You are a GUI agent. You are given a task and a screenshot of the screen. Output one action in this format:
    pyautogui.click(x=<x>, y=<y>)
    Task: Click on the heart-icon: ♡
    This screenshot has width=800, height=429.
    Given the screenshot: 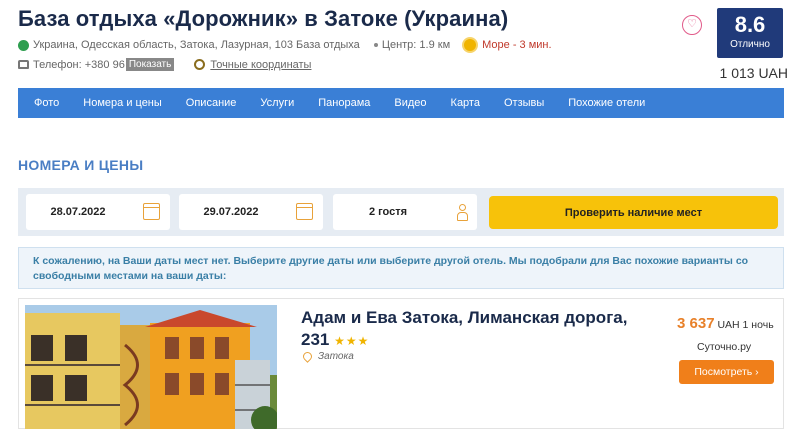 What is the action you would take?
    pyautogui.click(x=692, y=25)
    